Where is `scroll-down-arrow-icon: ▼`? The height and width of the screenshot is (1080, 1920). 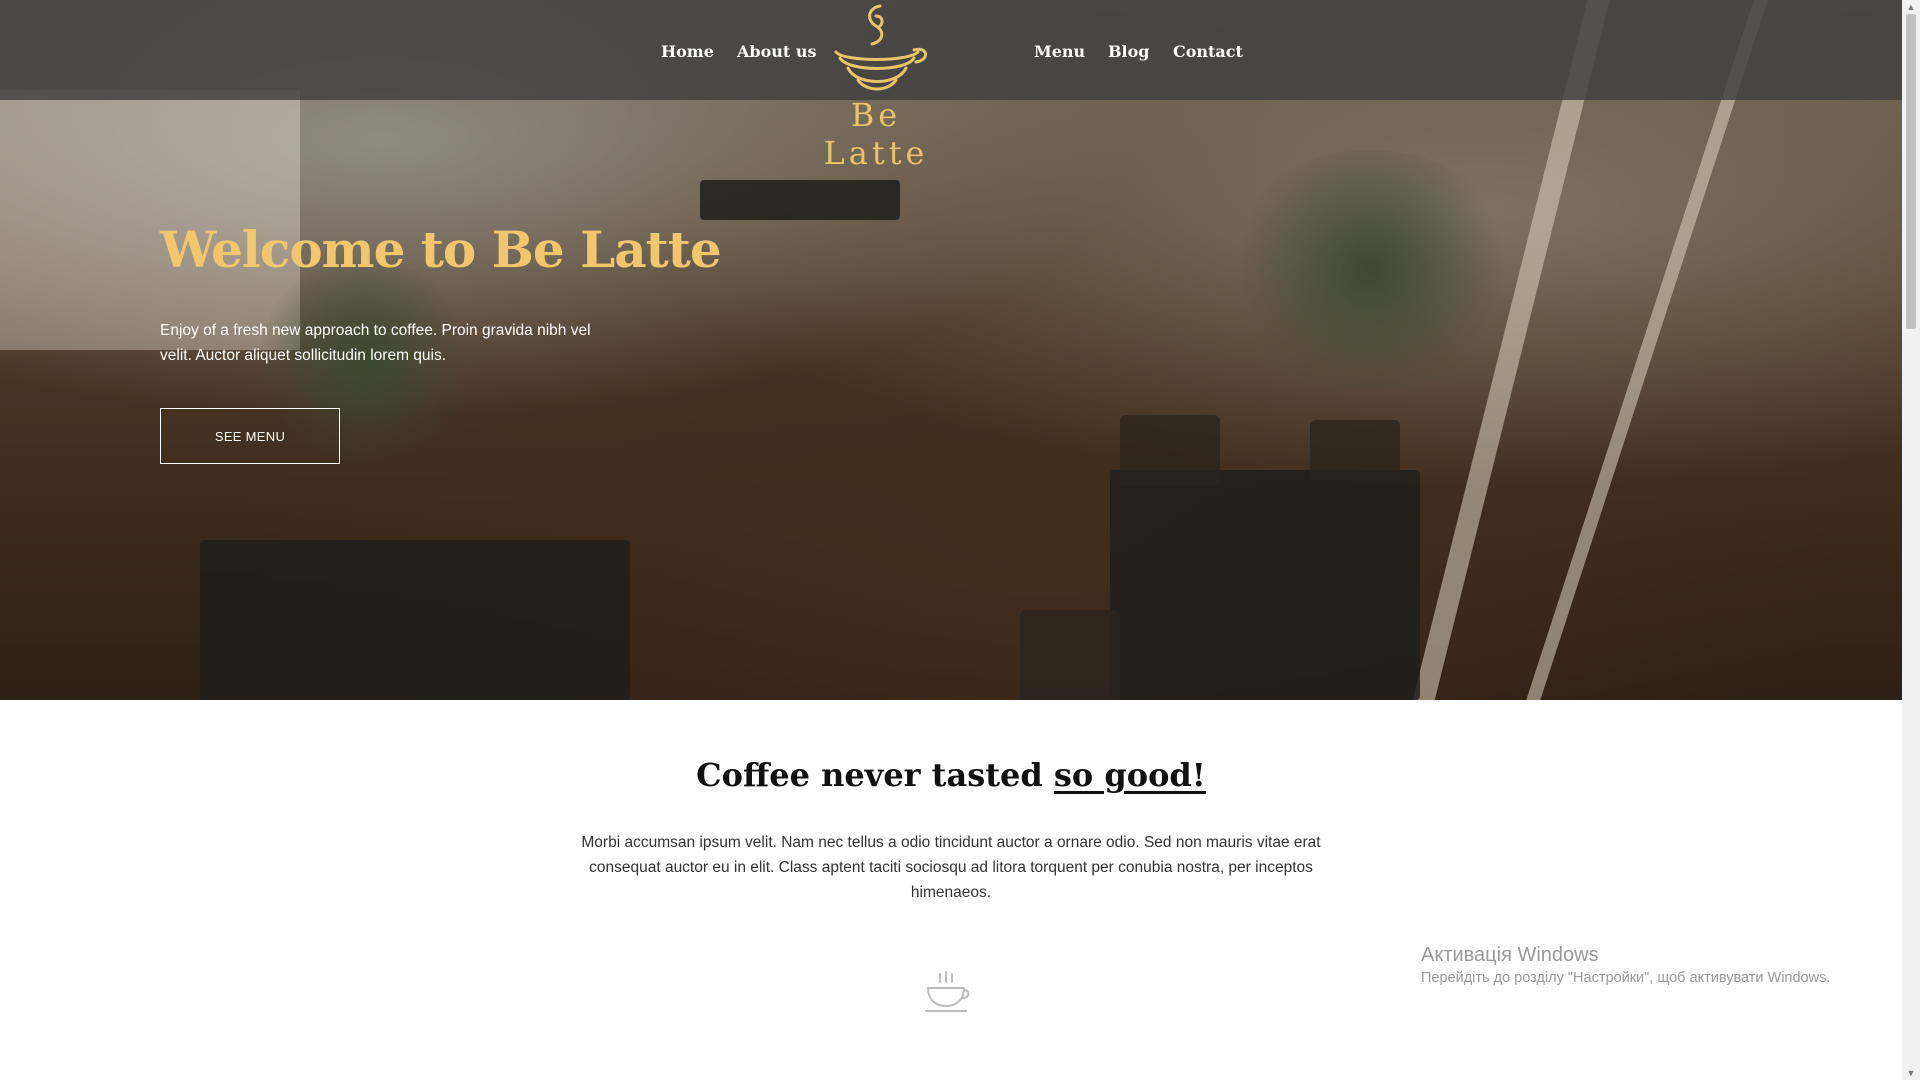
scroll-down-arrow-icon: ▼ is located at coordinates (1911, 1073).